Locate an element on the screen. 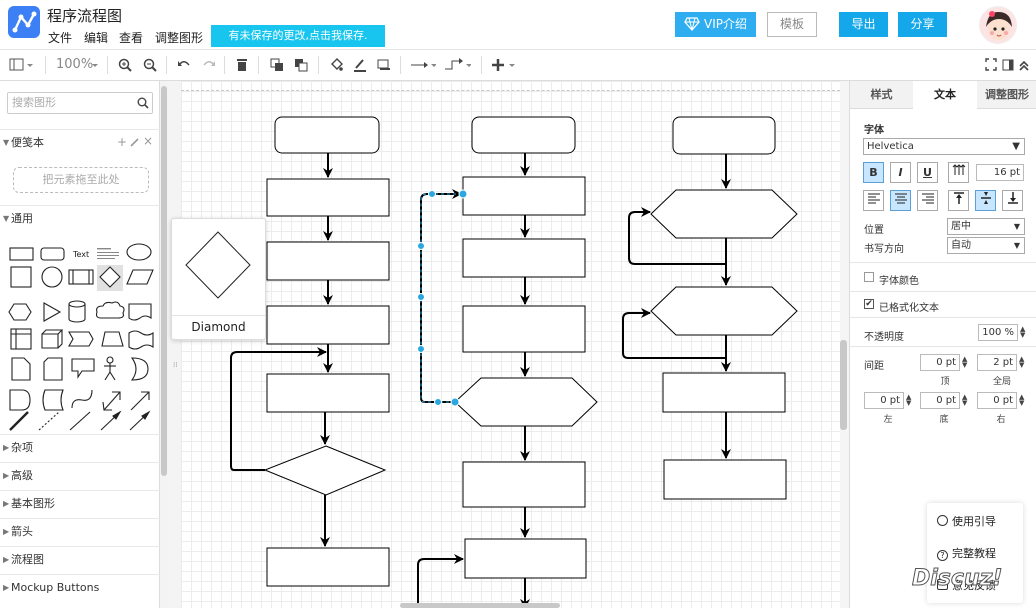  spacing-right-input: 0 pt is located at coordinates (997, 400).